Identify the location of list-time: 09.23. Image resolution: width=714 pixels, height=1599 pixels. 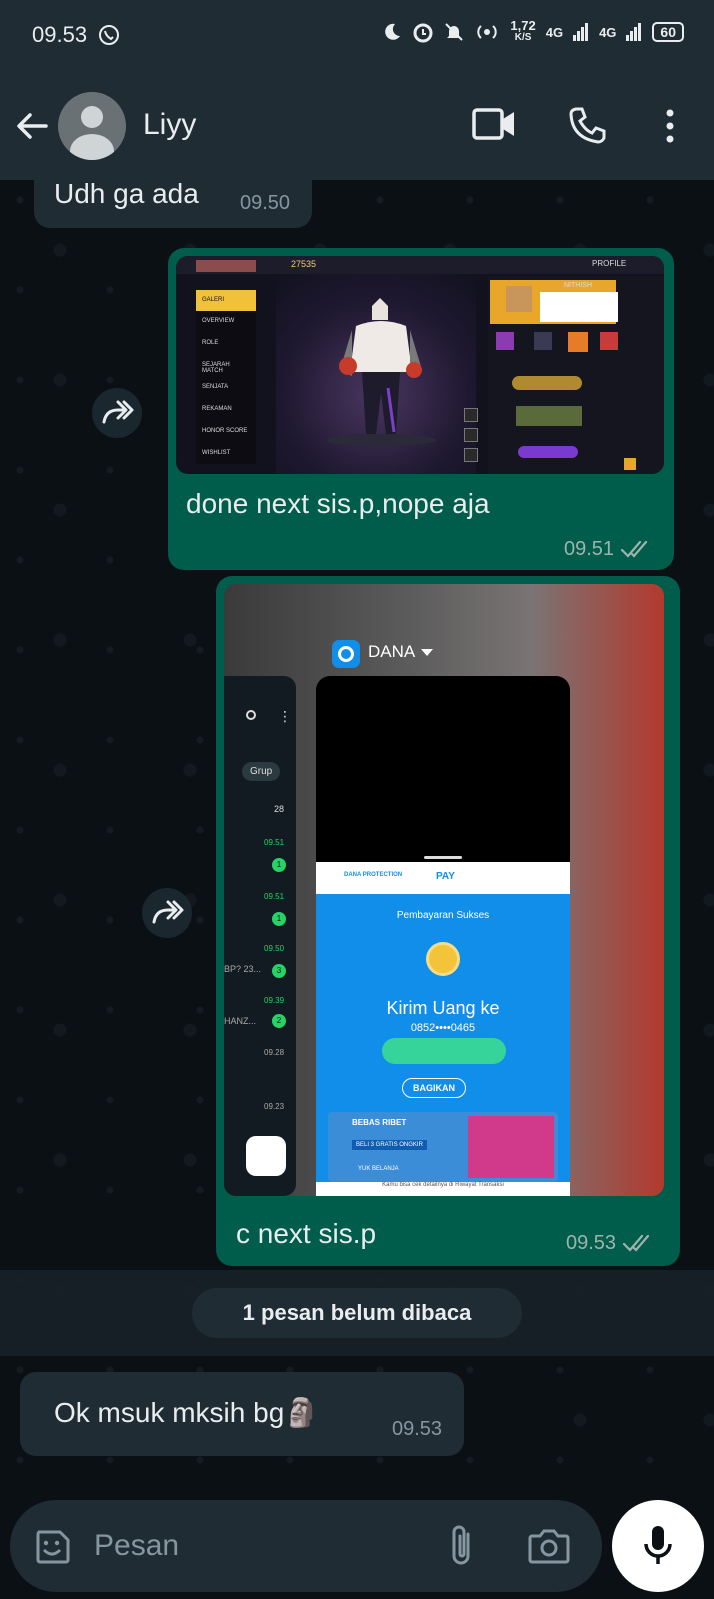
(274, 1106).